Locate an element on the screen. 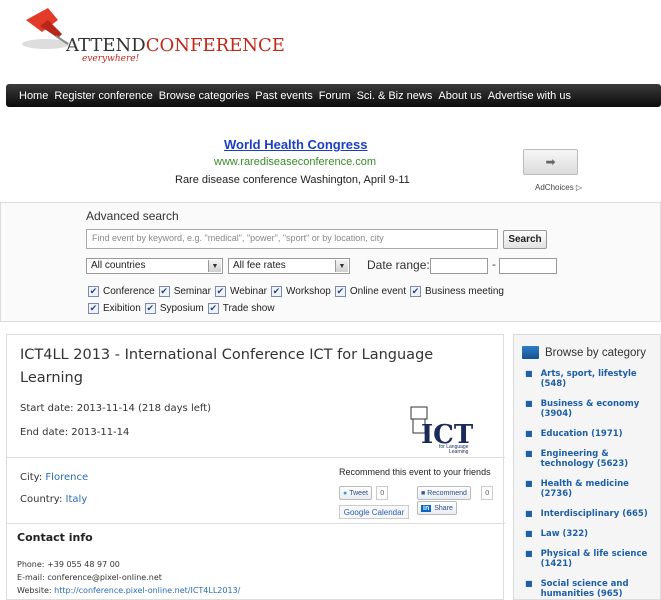 The image size is (661, 600). ad-arrow-button: ➡ is located at coordinates (550, 162).